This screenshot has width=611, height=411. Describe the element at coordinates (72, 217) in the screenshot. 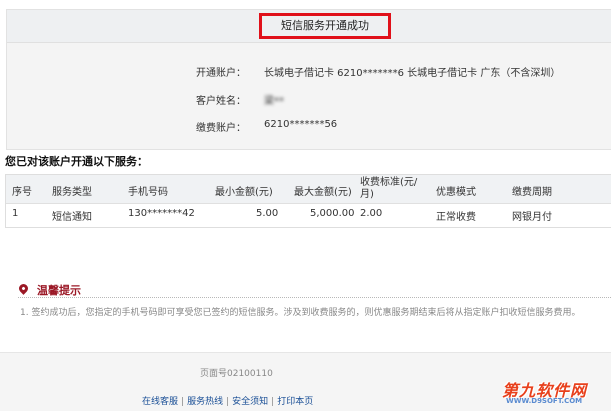

I see `row-service-type: 短信通知` at that location.